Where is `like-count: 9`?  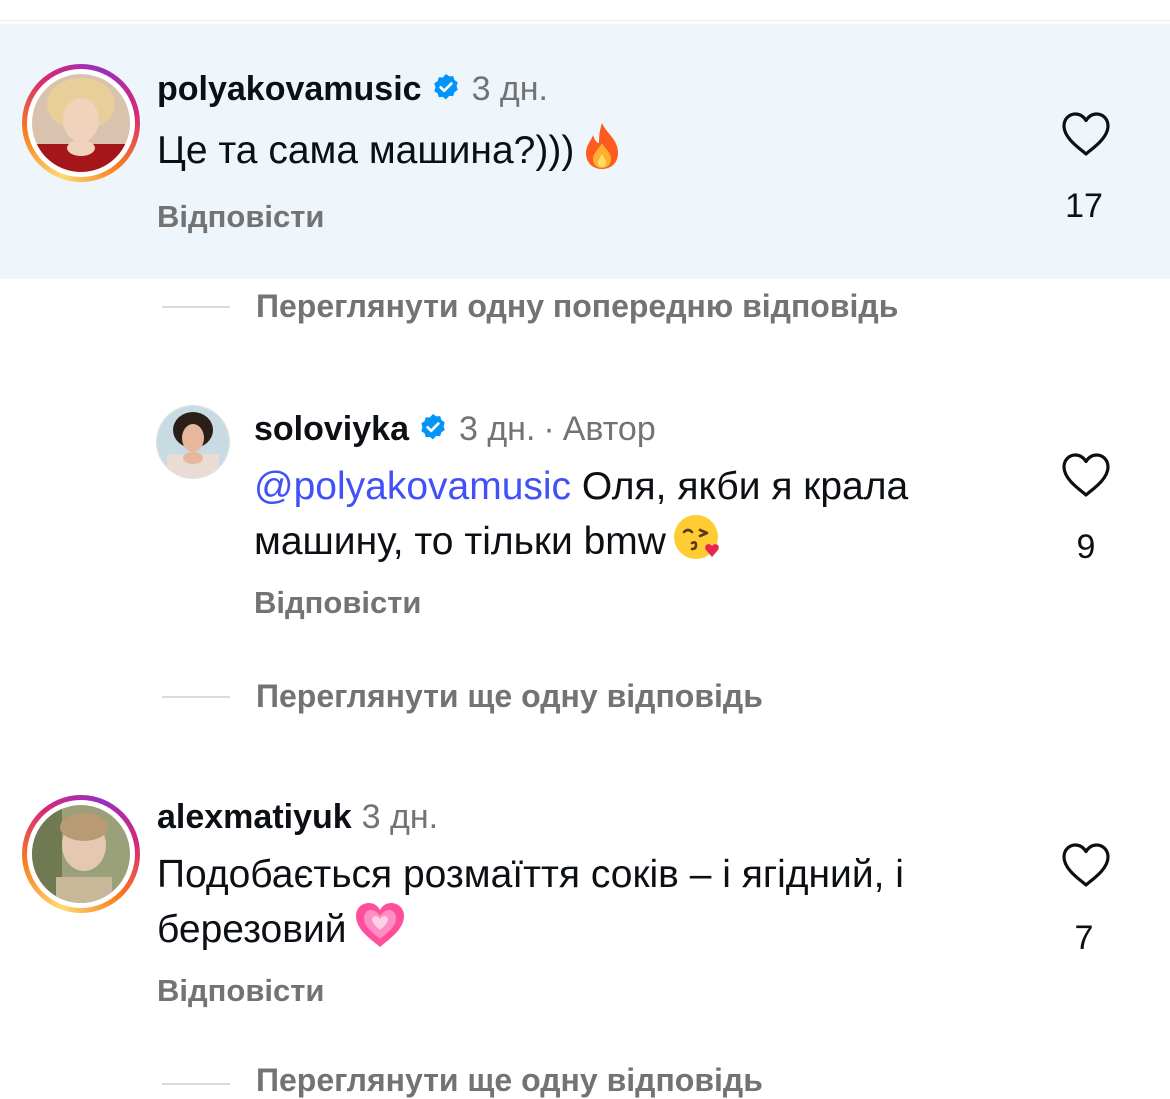 like-count: 9 is located at coordinates (1086, 547).